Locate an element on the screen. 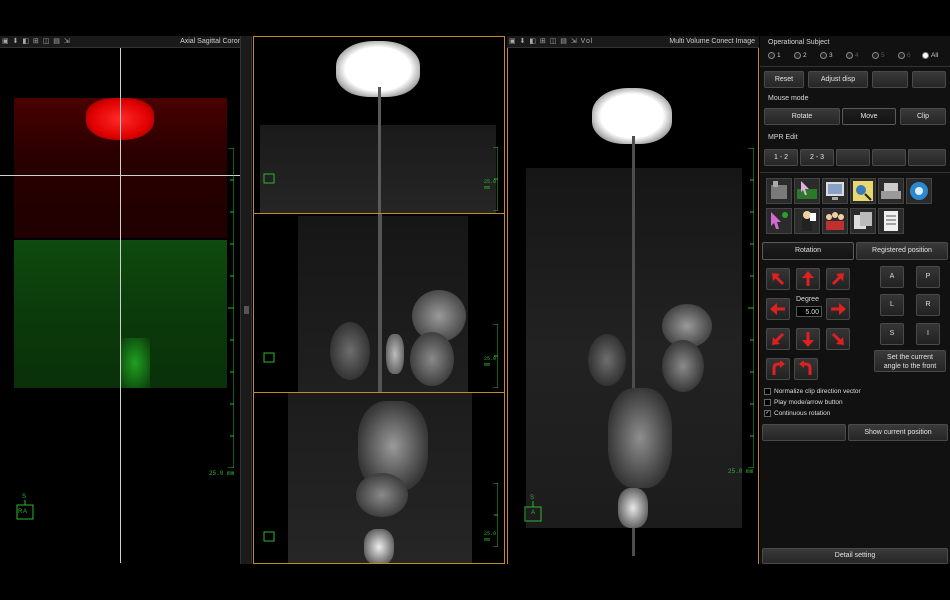 The width and height of the screenshot is (950, 600). rotate-button: Rotate is located at coordinates (802, 116).